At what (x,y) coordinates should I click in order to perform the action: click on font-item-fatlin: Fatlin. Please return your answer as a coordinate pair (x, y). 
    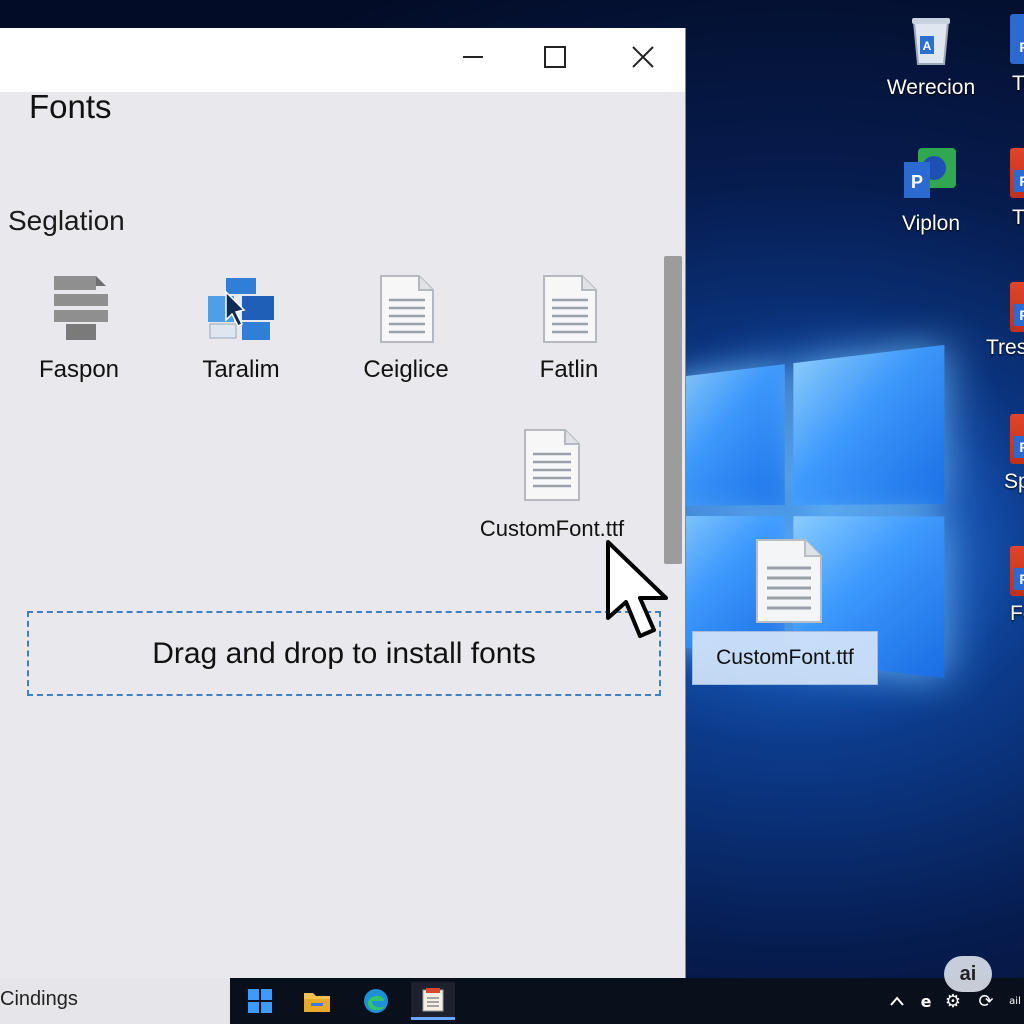
    Looking at the image, I should click on (569, 329).